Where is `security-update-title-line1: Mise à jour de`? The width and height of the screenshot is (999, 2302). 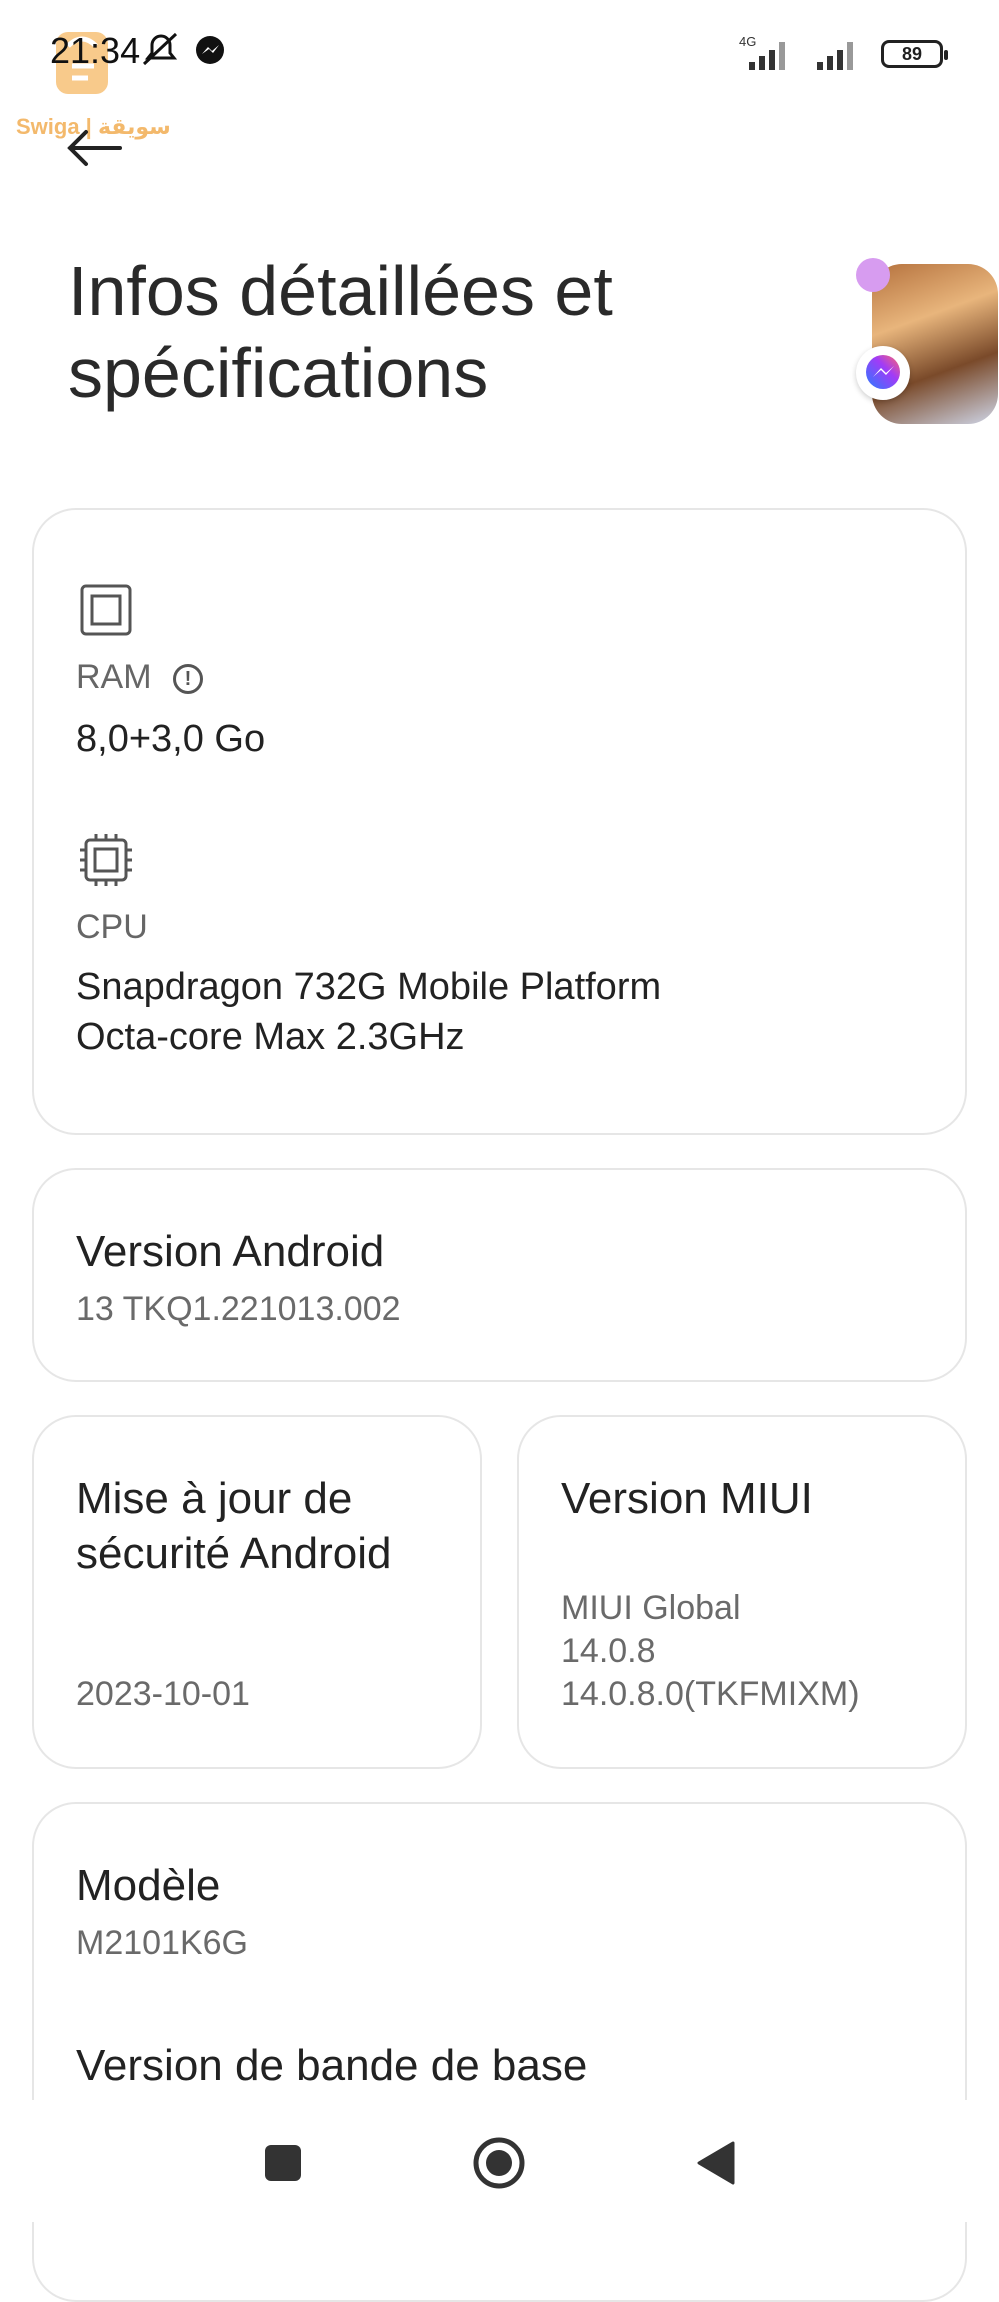 security-update-title-line1: Mise à jour de is located at coordinates (214, 1498).